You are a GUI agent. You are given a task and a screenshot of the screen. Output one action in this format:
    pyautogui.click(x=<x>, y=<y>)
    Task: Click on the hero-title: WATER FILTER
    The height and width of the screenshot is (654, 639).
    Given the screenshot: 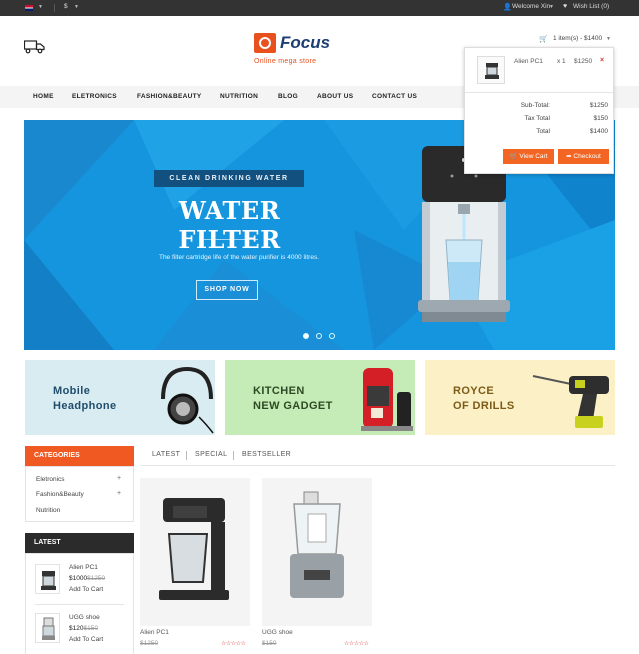 What is the action you would take?
    pyautogui.click(x=229, y=225)
    